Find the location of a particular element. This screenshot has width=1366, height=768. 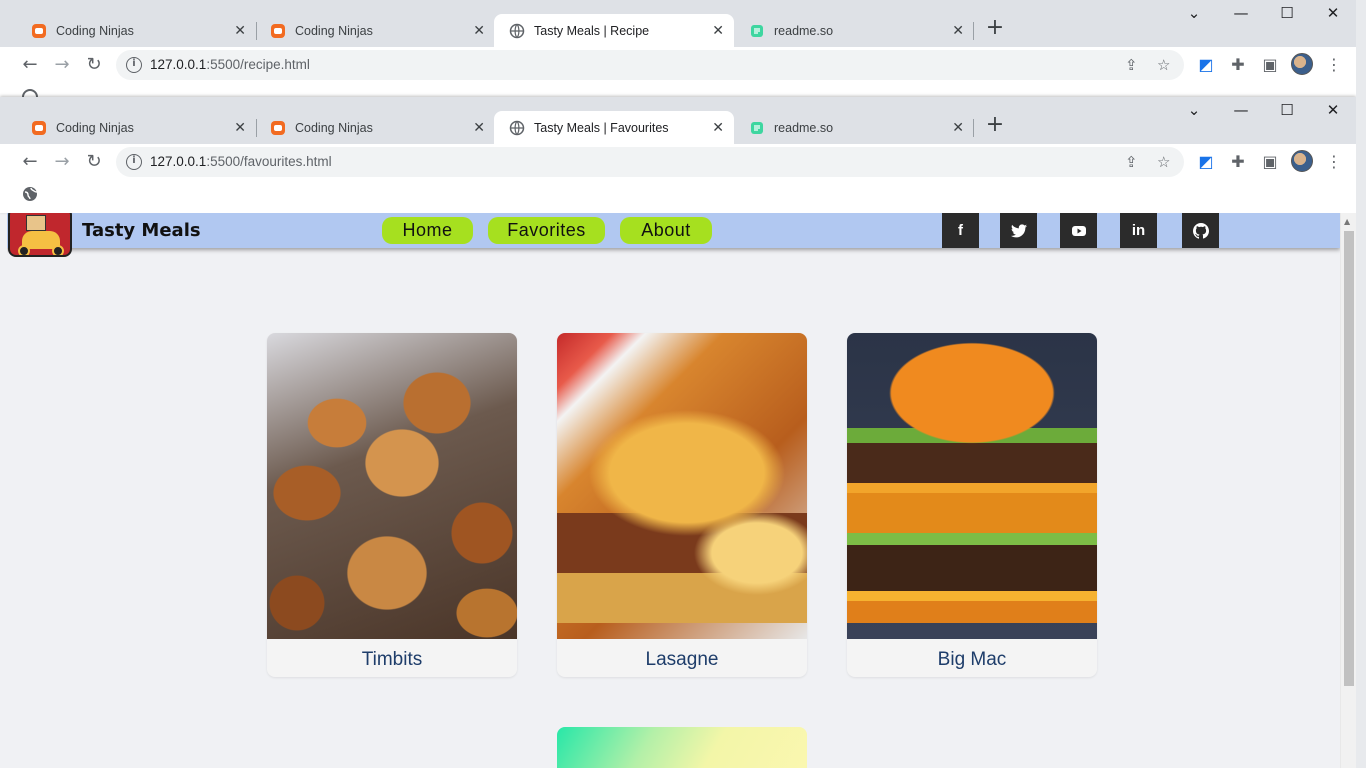

page-scrollbar: ▲ is located at coordinates (1348, 490).